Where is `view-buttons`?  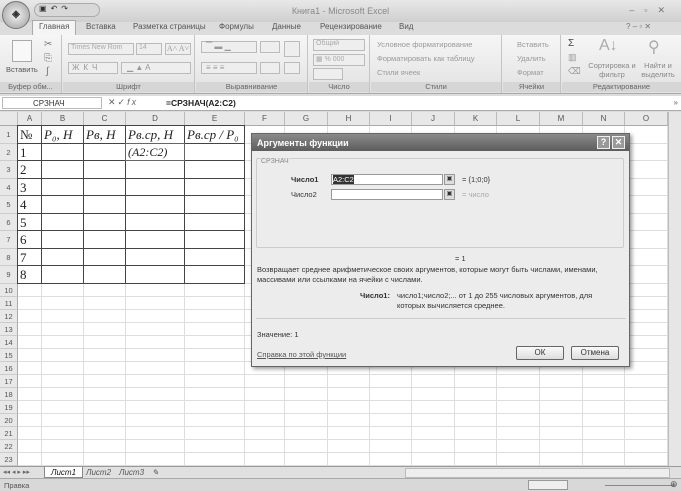
view-buttons is located at coordinates (548, 485).